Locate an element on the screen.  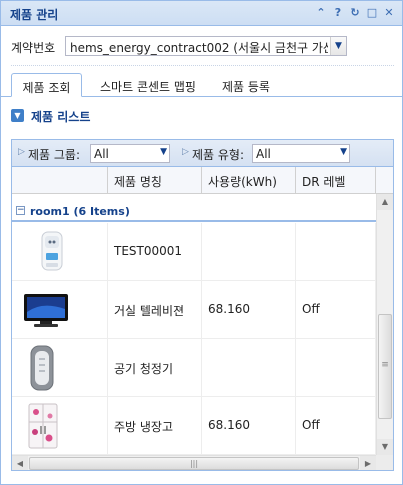
contract-label: 계약번호 is located at coordinates (33, 48).